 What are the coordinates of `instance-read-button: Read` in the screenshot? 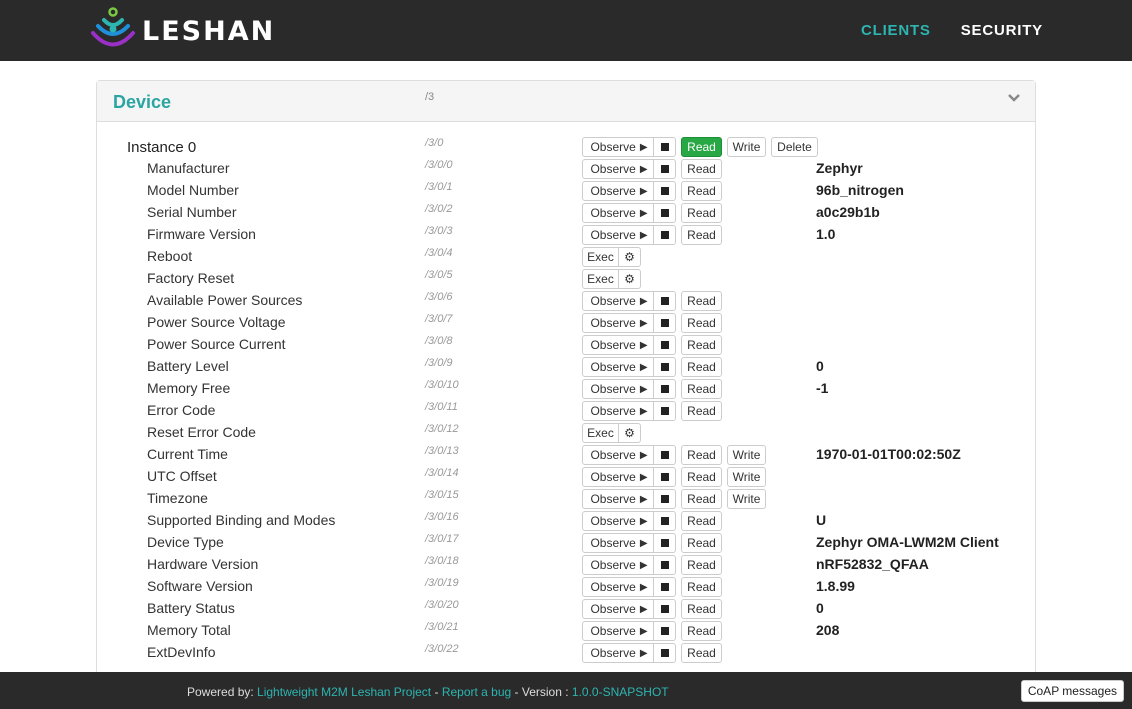 It's located at (701, 147).